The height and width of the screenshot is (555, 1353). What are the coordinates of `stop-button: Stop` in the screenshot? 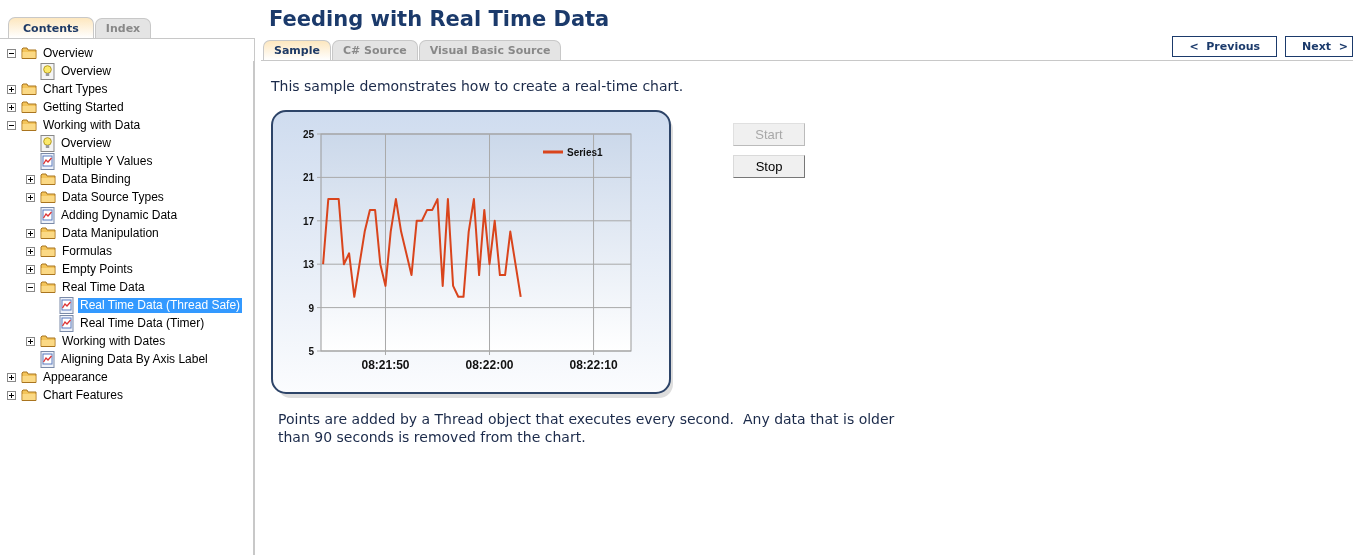 It's located at (769, 166).